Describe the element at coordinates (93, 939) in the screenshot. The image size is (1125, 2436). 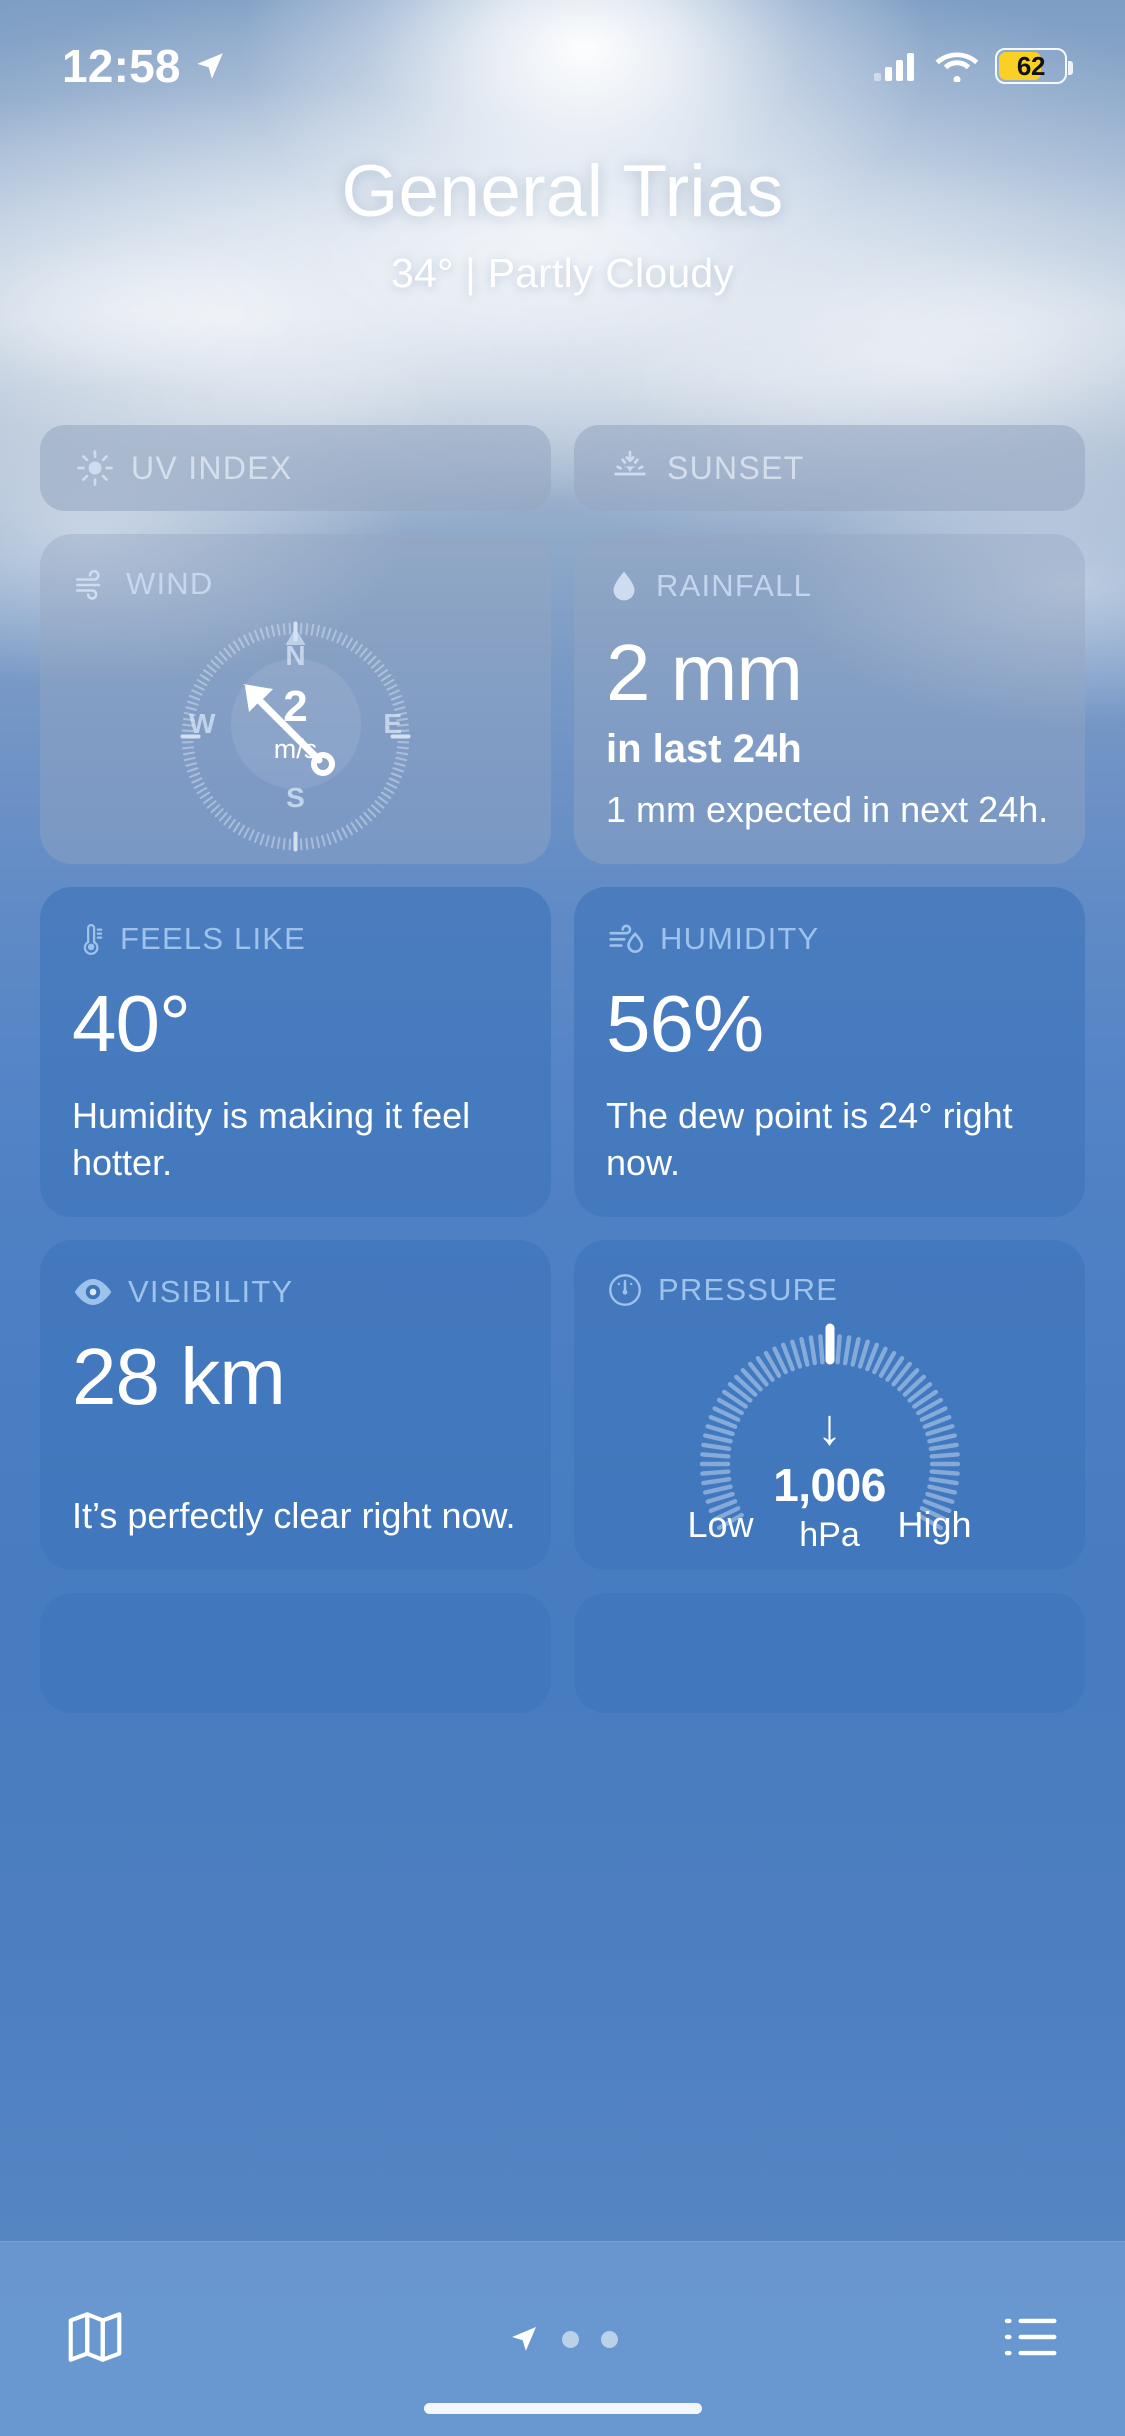
I see `thermometer-icon` at that location.